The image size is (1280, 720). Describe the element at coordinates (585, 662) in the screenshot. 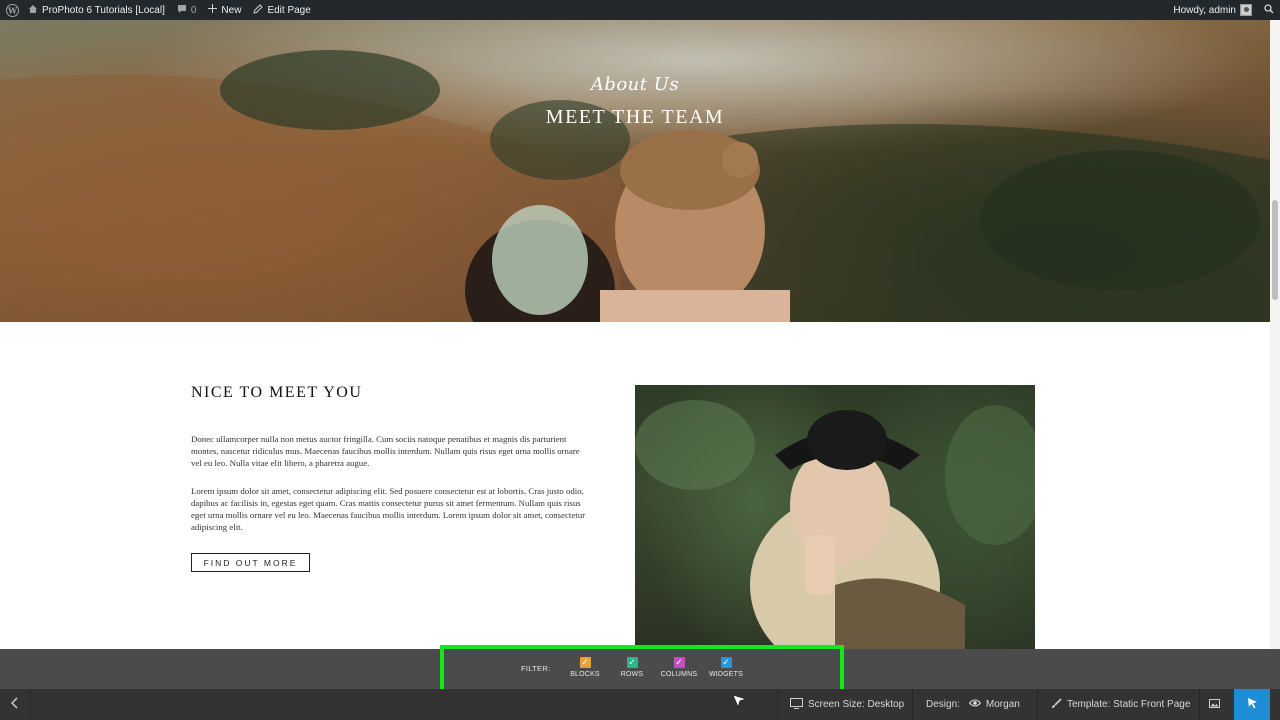

I see `checkbox-blocks: ✓` at that location.